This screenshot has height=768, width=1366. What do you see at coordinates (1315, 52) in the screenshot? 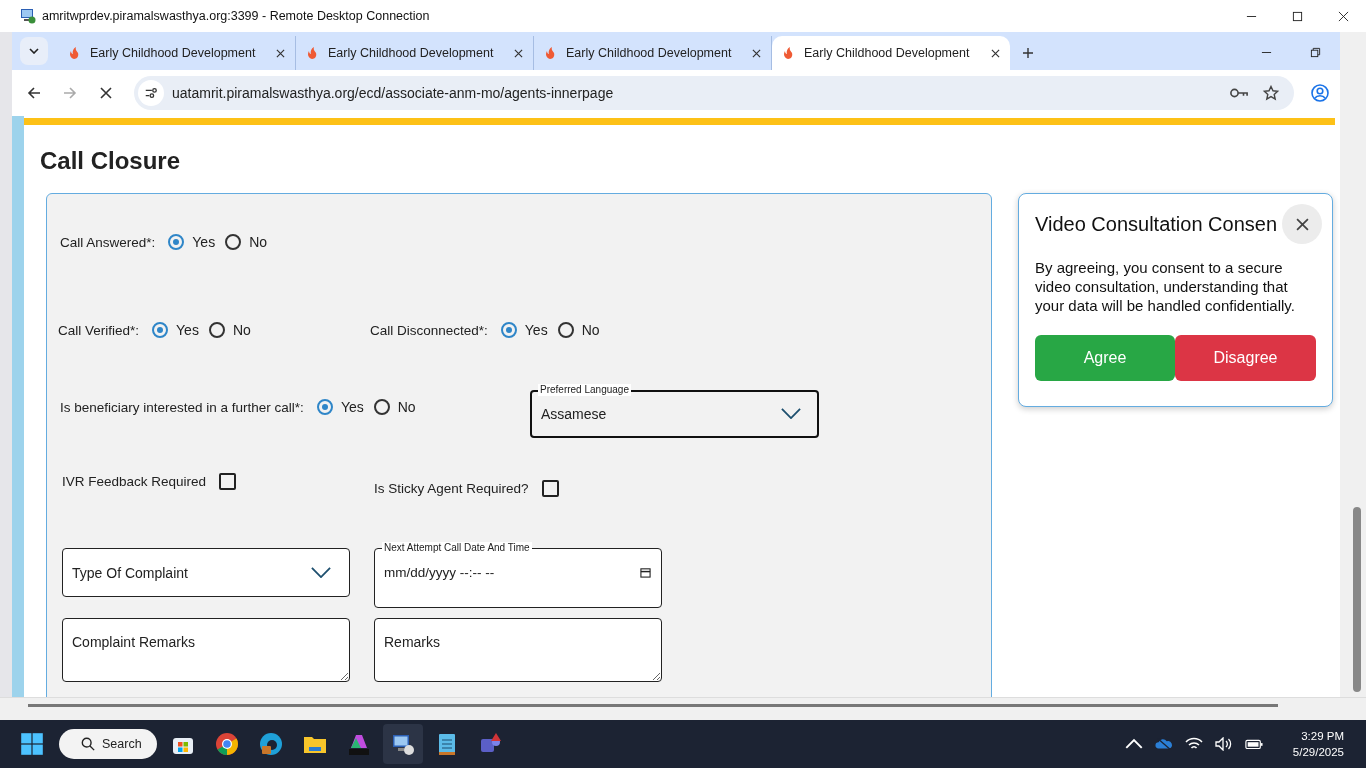
I see `restore-icon` at bounding box center [1315, 52].